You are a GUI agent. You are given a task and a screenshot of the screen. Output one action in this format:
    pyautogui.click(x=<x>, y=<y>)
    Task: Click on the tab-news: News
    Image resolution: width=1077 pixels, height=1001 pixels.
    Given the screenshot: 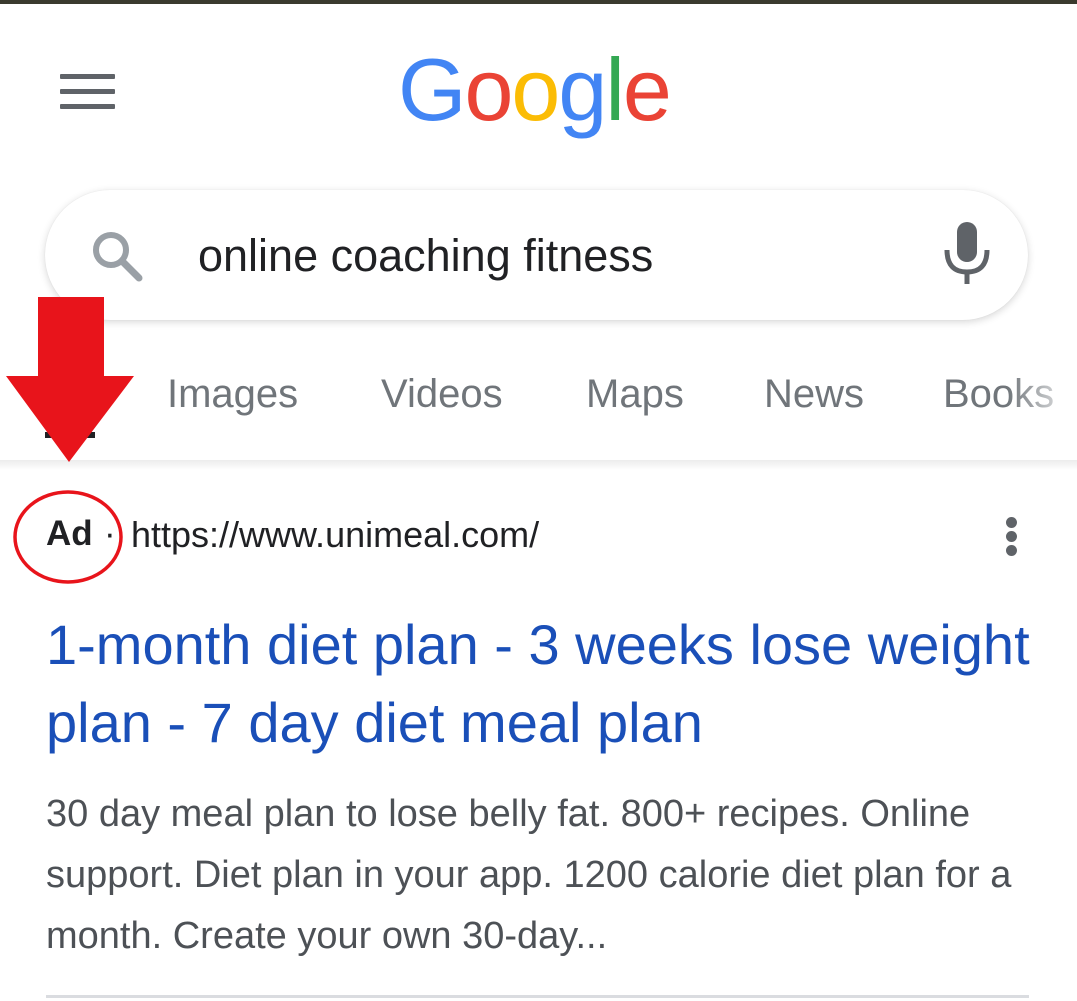 What is the action you would take?
    pyautogui.click(x=814, y=394)
    